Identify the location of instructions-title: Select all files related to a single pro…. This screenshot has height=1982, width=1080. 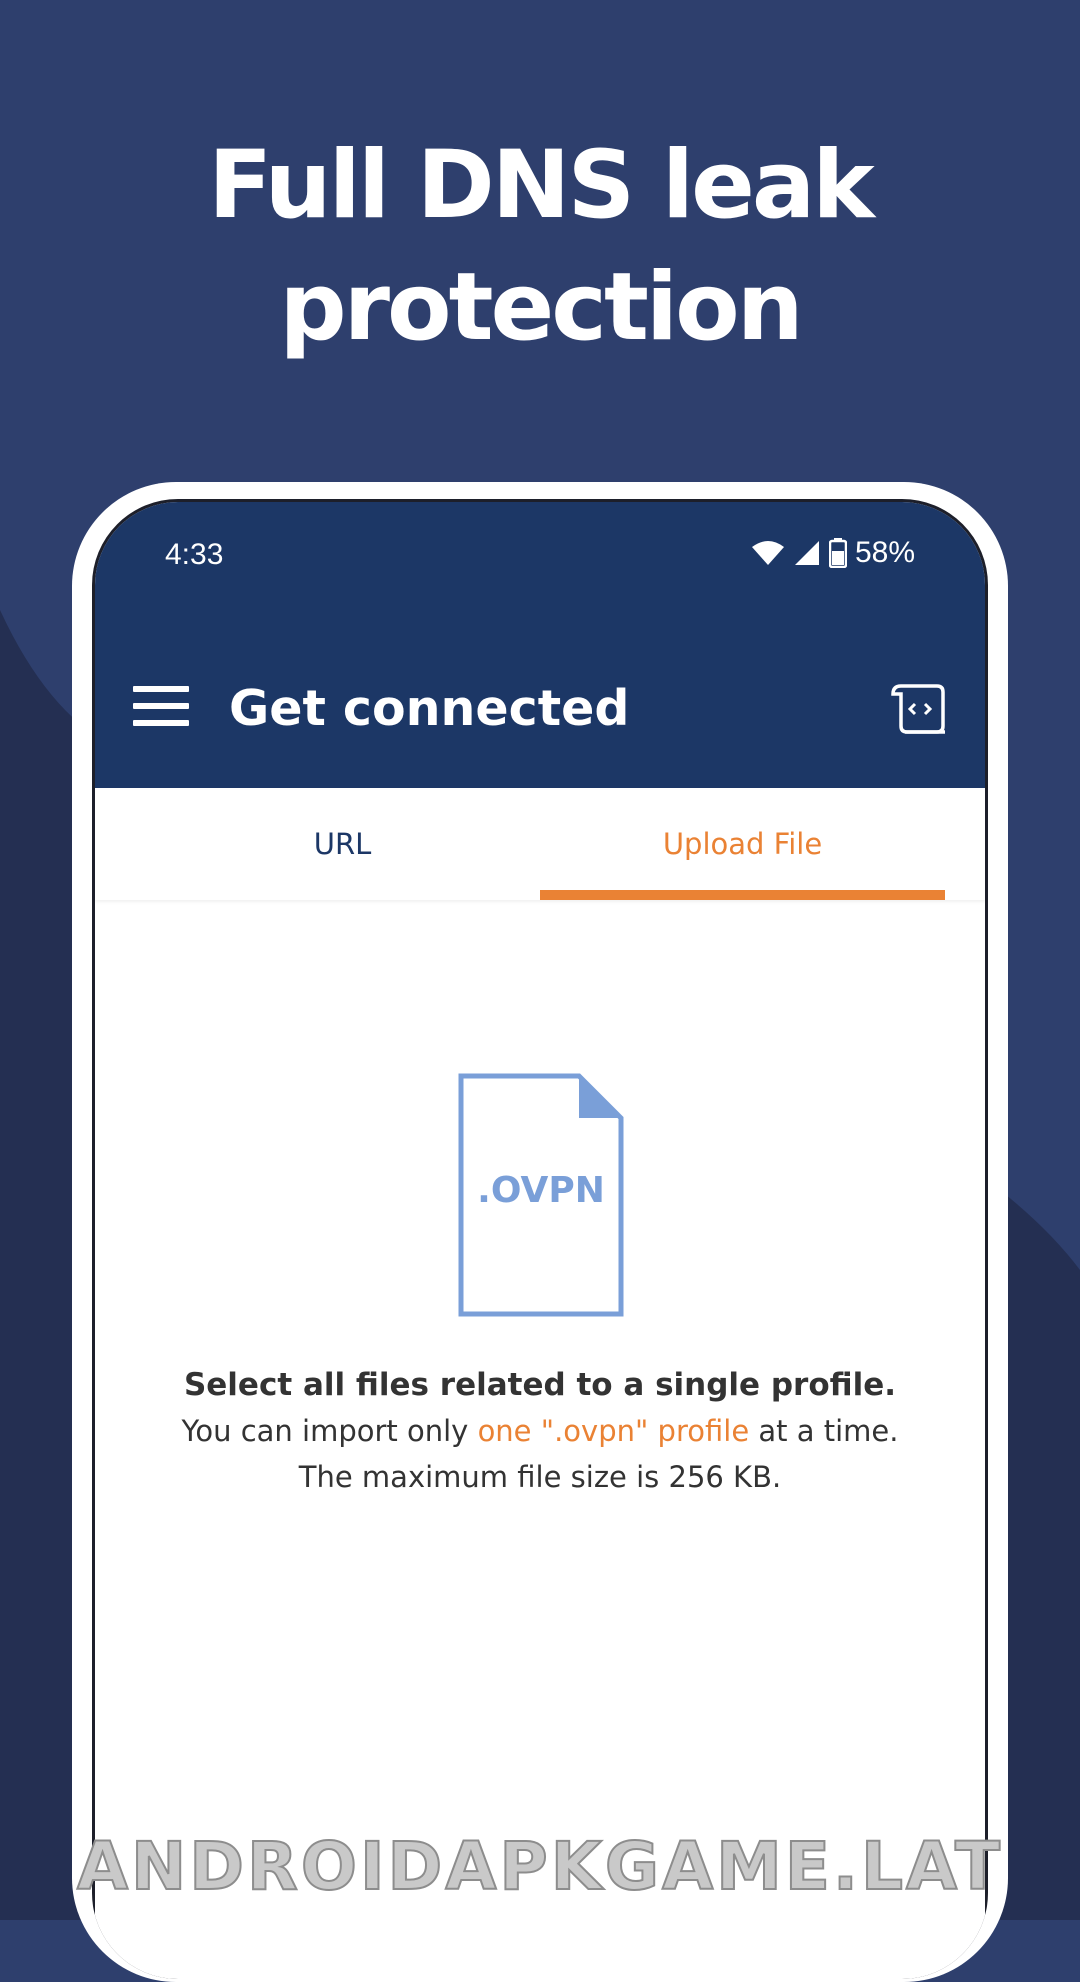
(540, 1385).